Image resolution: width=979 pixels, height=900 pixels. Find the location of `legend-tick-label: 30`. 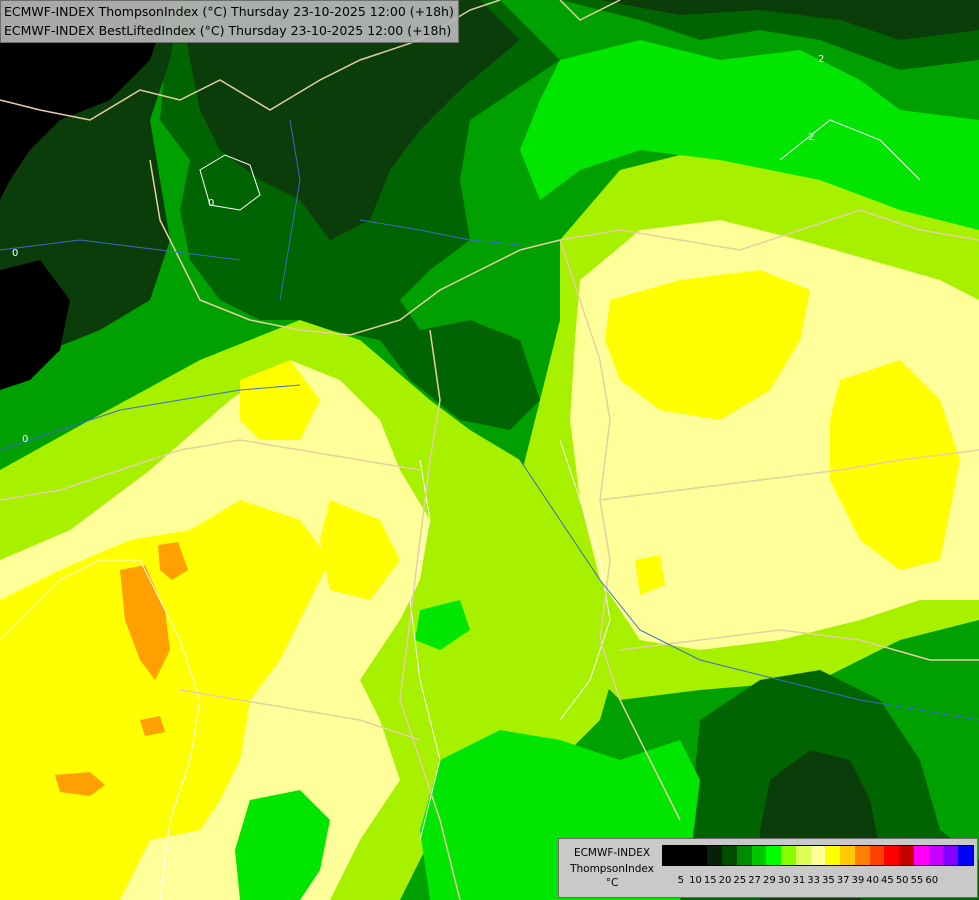

legend-tick-label: 30 is located at coordinates (784, 880).